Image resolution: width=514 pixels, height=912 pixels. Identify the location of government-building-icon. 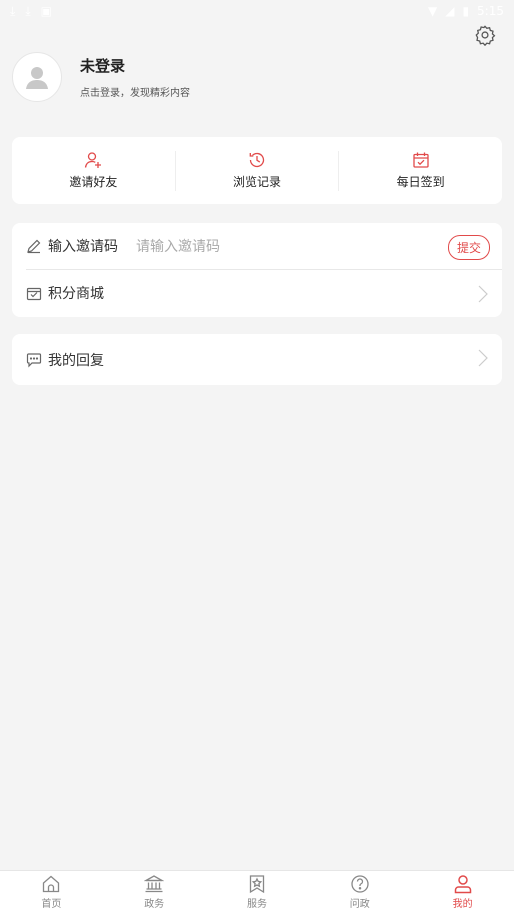
(154, 883).